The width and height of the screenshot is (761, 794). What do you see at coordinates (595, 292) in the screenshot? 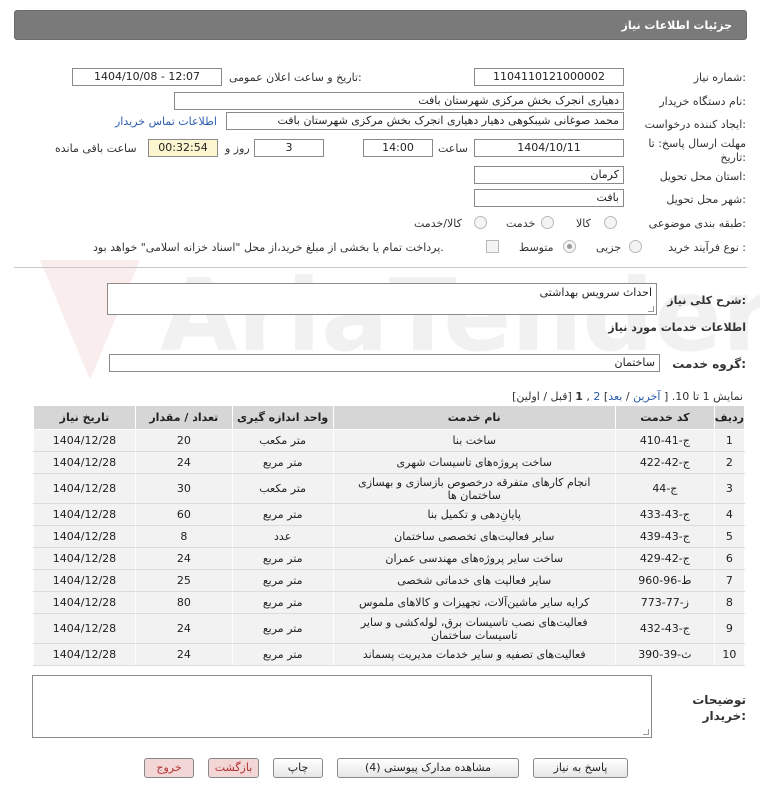
I see `summary-text: احداث سرویس بهداشتی` at bounding box center [595, 292].